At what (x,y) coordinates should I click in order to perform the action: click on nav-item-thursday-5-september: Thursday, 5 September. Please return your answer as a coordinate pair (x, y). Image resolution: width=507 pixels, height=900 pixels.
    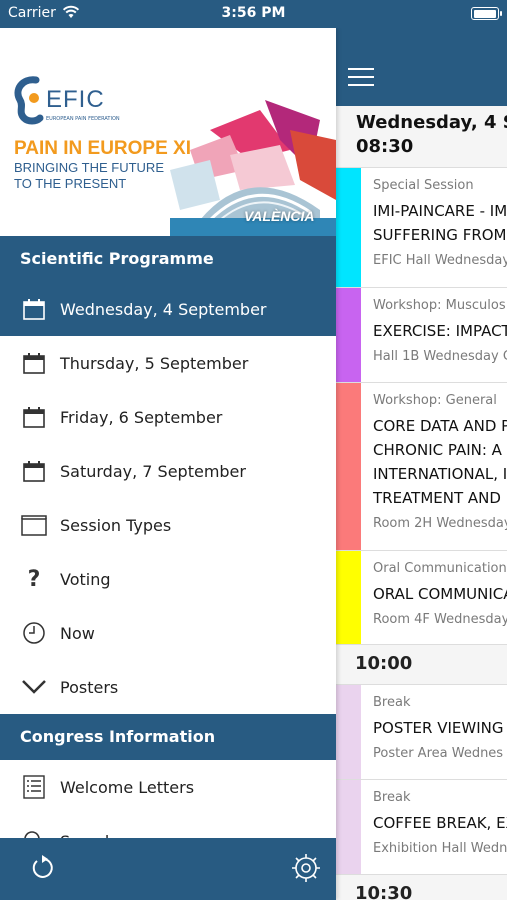
    Looking at the image, I should click on (168, 363).